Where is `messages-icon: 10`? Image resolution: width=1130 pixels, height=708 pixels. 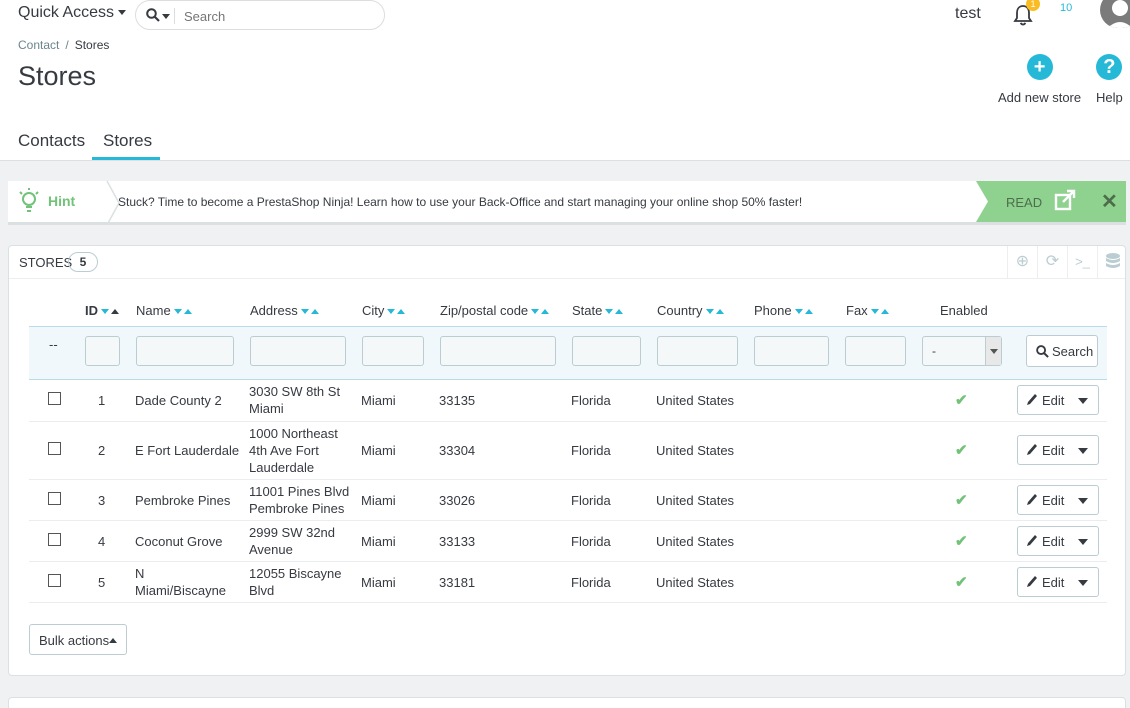
messages-icon: 10 is located at coordinates (1066, 8).